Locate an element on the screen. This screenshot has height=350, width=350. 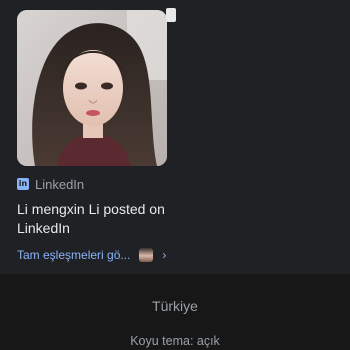
image-corner-decoration is located at coordinates (171, 15).